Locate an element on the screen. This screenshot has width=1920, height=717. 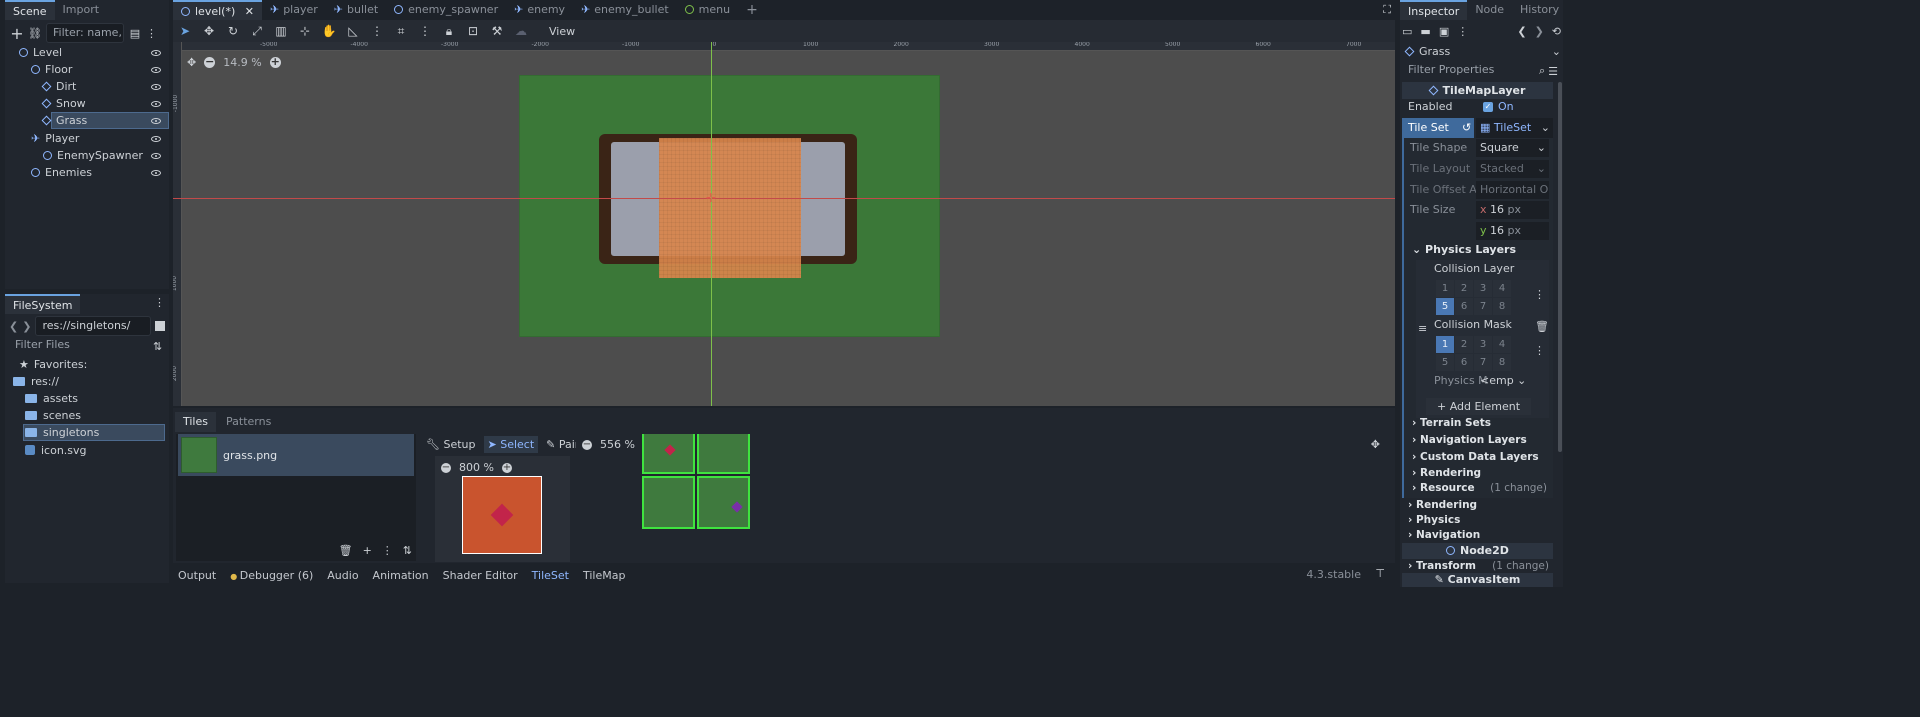
zoom-level: 14.9 % is located at coordinates (242, 62).